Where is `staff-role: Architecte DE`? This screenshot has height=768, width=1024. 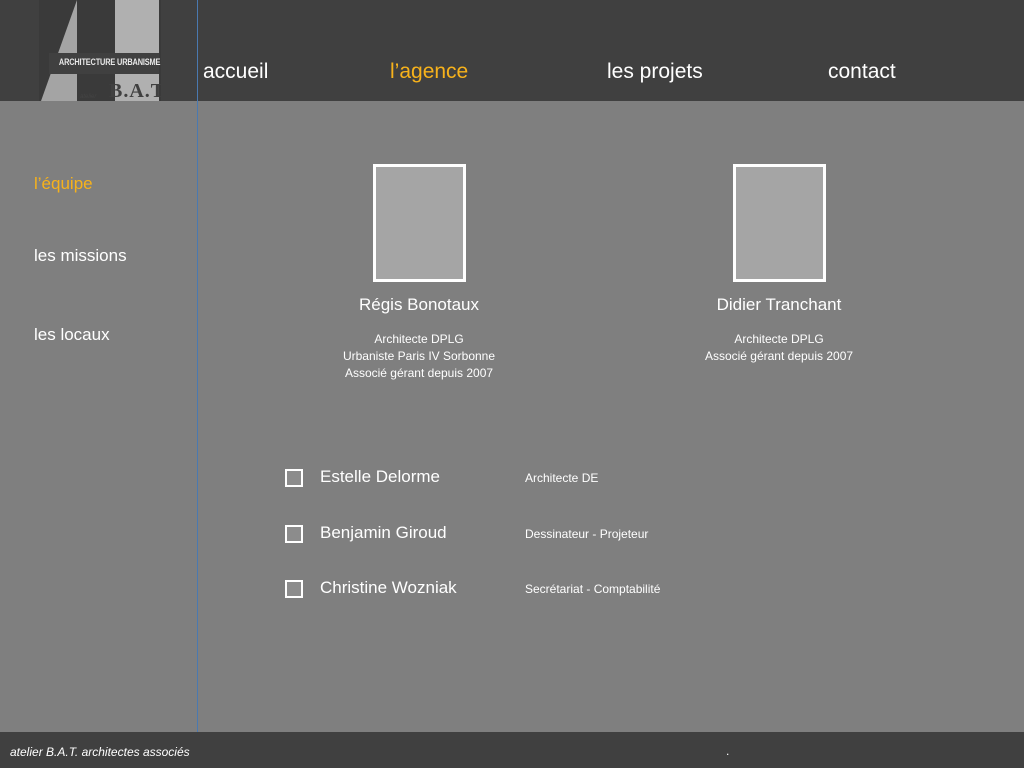 staff-role: Architecte DE is located at coordinates (562, 478).